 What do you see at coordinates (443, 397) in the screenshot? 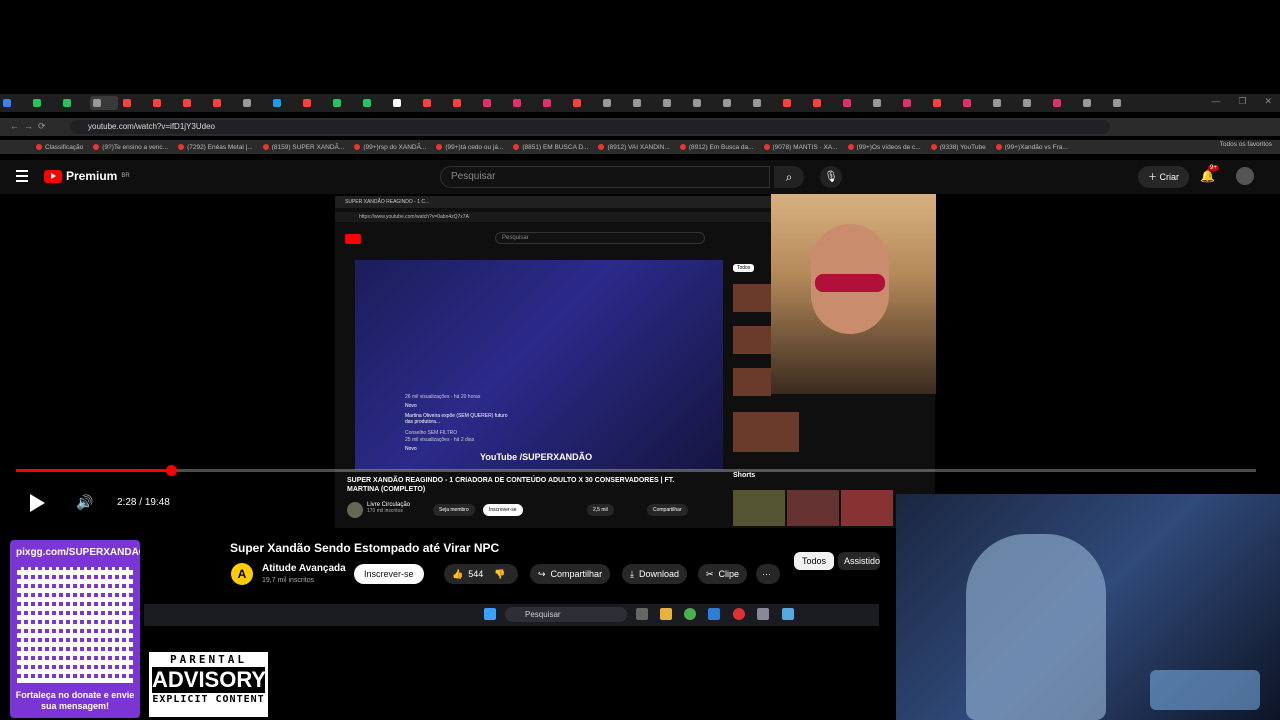
I see `inner-sidebar-meta: 26 mil visualizações · há 20 horas` at bounding box center [443, 397].